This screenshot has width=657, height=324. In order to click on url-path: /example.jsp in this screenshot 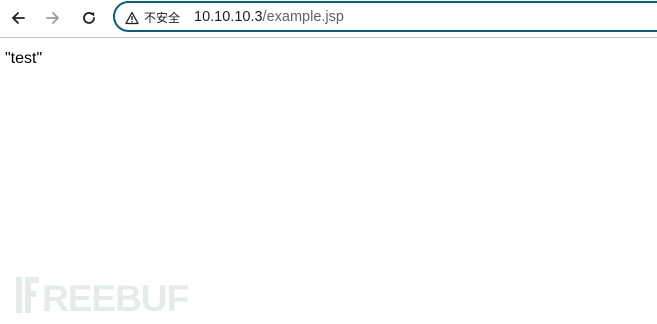, I will do `click(303, 17)`.